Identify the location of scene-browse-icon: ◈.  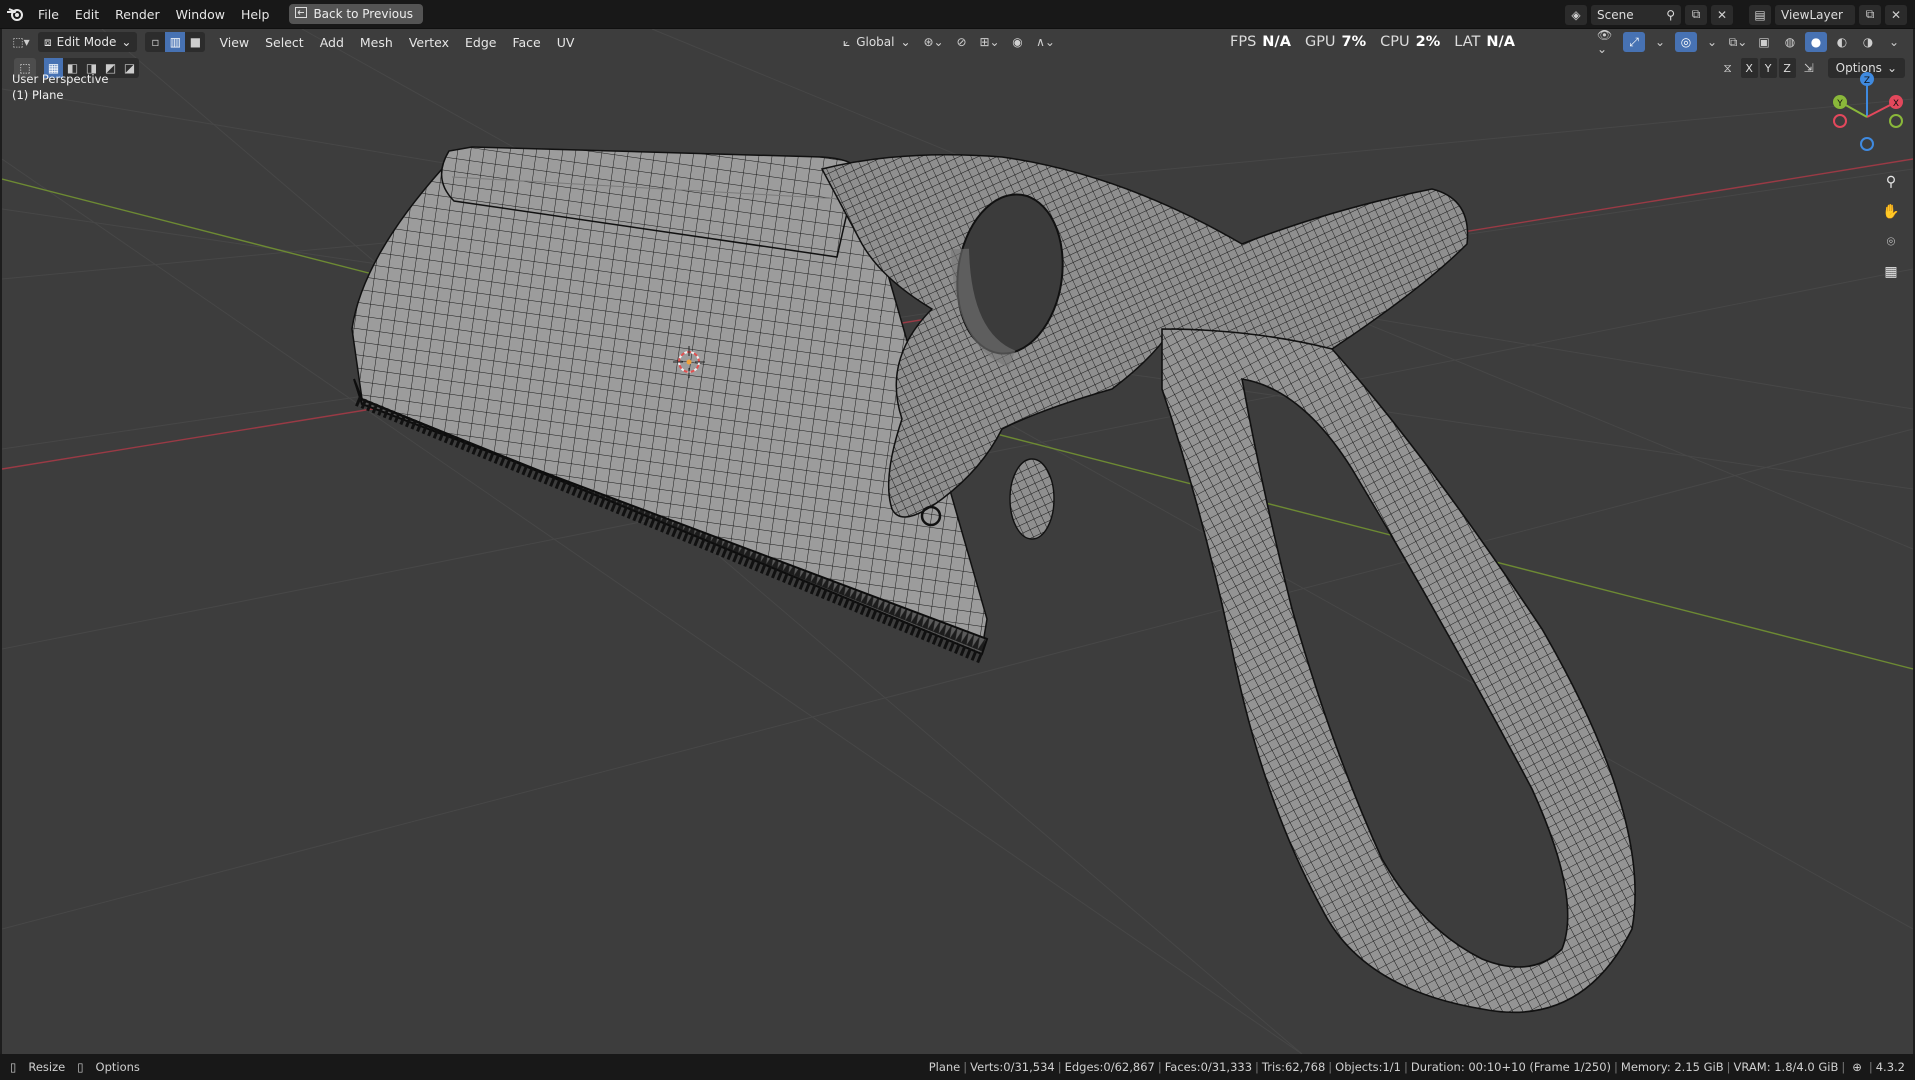
(1576, 14).